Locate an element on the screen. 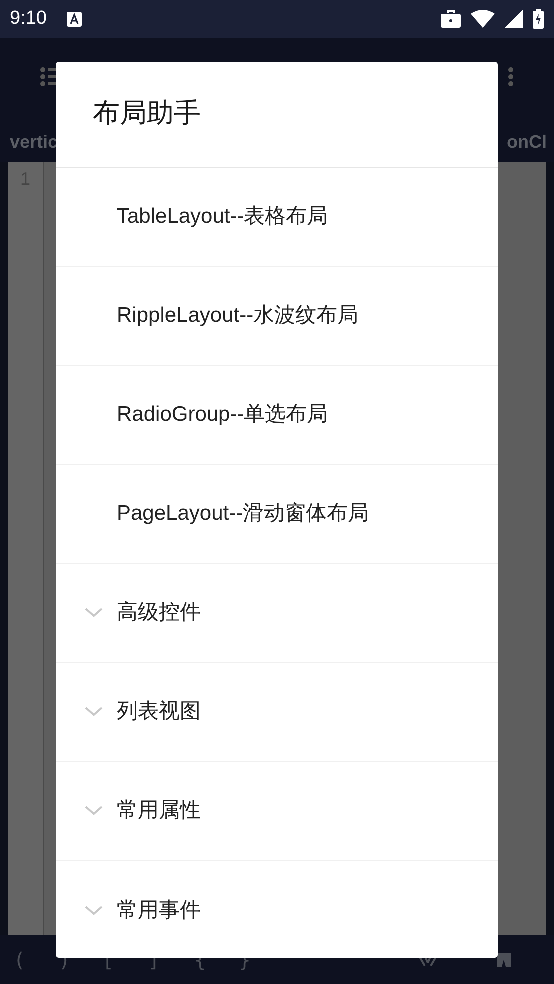 Image resolution: width=554 pixels, height=984 pixels. signal-icon is located at coordinates (514, 19).